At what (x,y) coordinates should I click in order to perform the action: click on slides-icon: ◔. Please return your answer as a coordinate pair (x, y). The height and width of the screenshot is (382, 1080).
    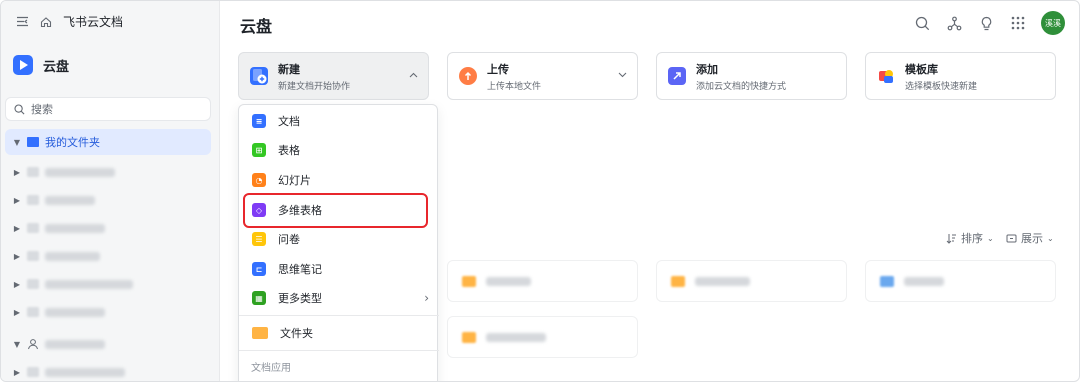
    Looking at the image, I should click on (259, 180).